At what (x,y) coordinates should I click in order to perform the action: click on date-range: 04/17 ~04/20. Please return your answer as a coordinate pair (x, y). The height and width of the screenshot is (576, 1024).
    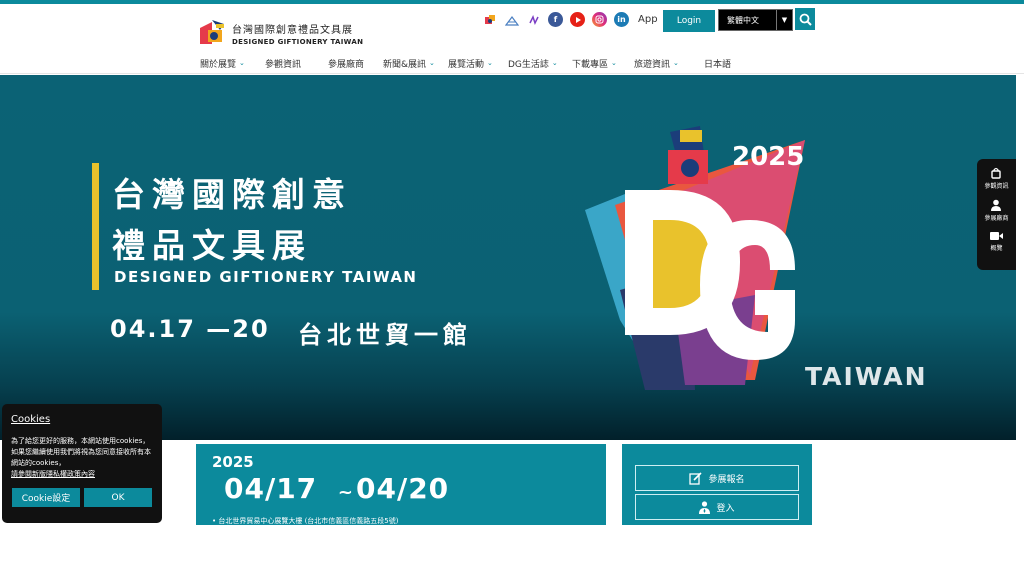
    Looking at the image, I should click on (336, 488).